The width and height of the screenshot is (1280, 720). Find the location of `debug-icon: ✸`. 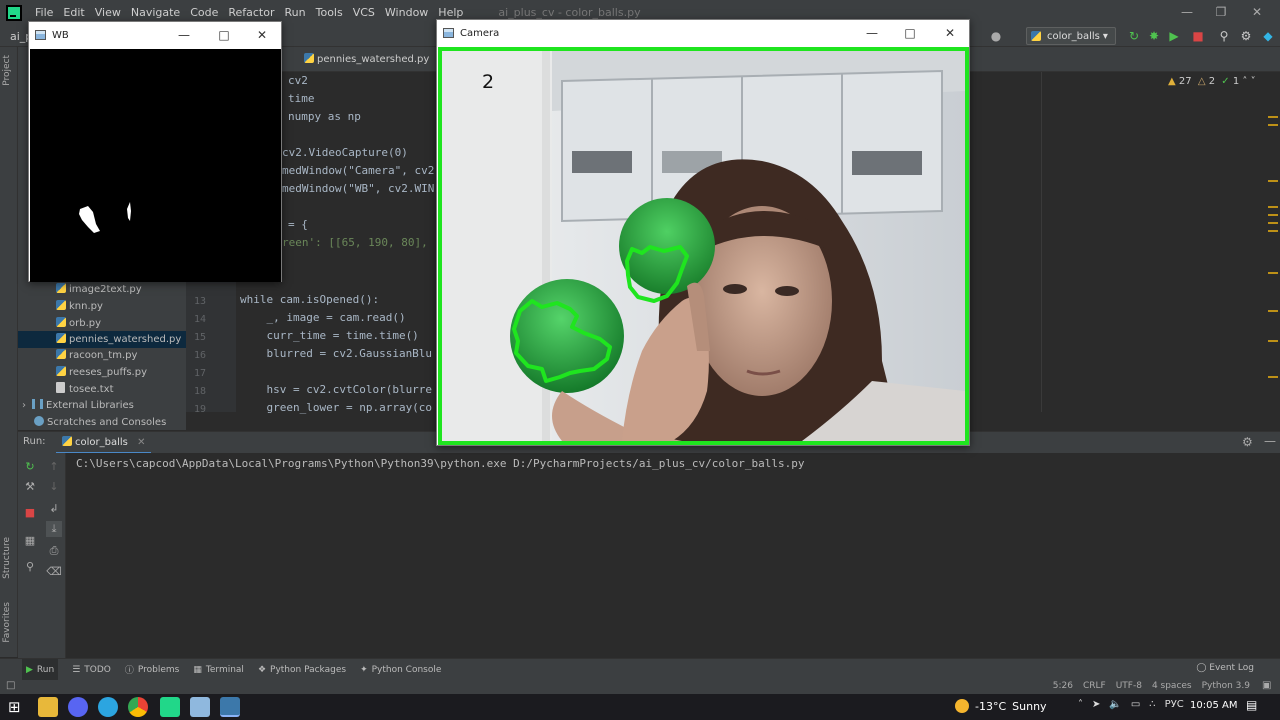

debug-icon: ✸ is located at coordinates (1154, 36).